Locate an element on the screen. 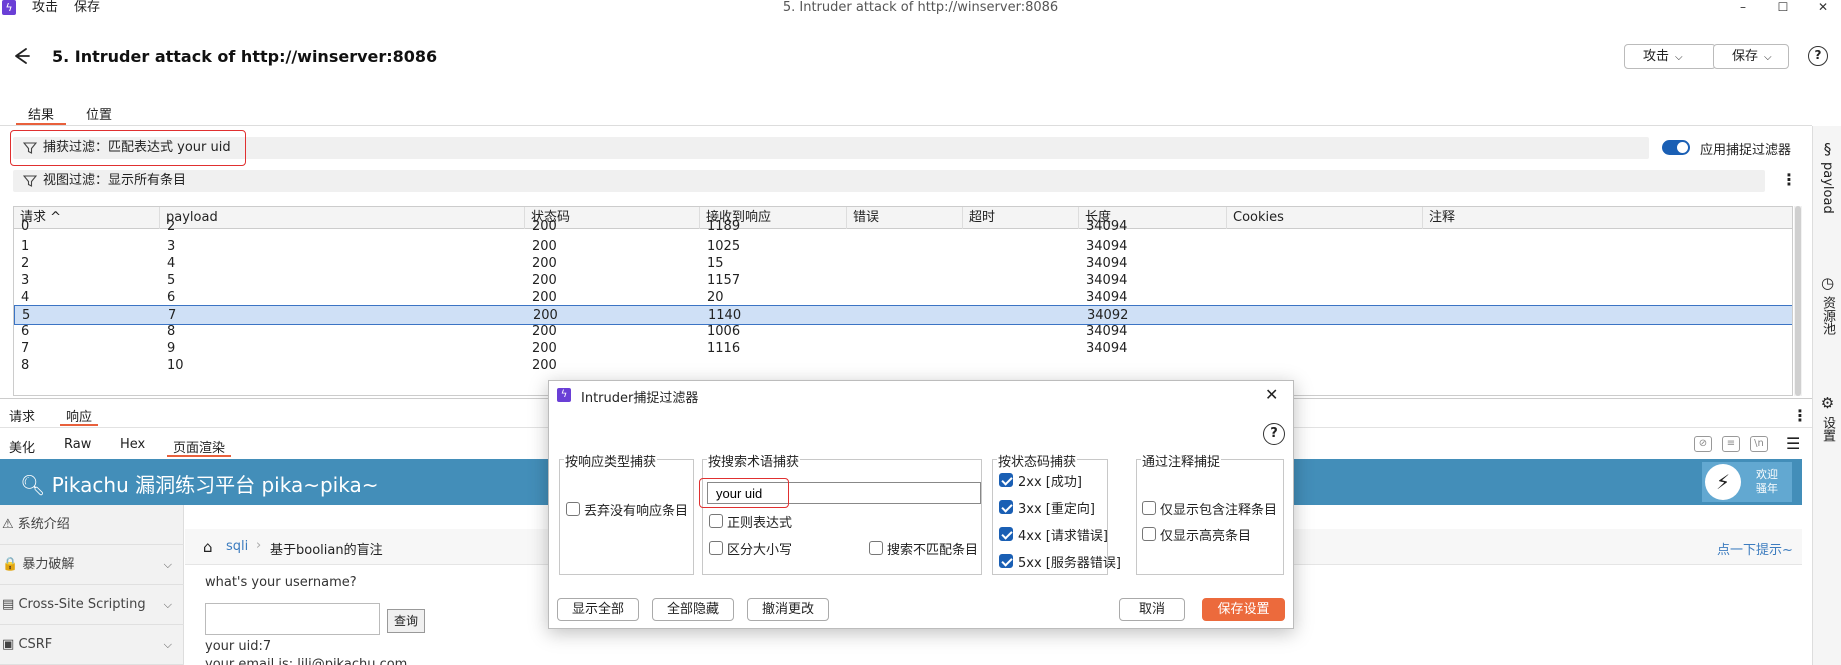  close-window-icon: ✕ is located at coordinates (1823, 7).